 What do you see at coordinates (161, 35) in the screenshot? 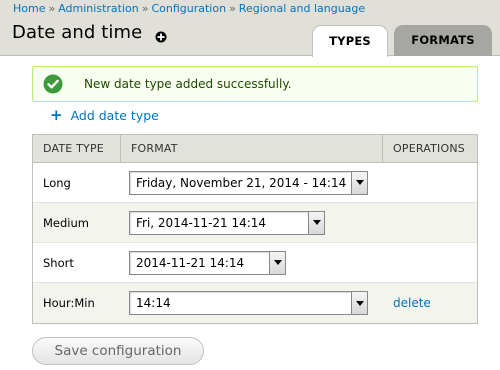
I see `add-shortcut-icon` at bounding box center [161, 35].